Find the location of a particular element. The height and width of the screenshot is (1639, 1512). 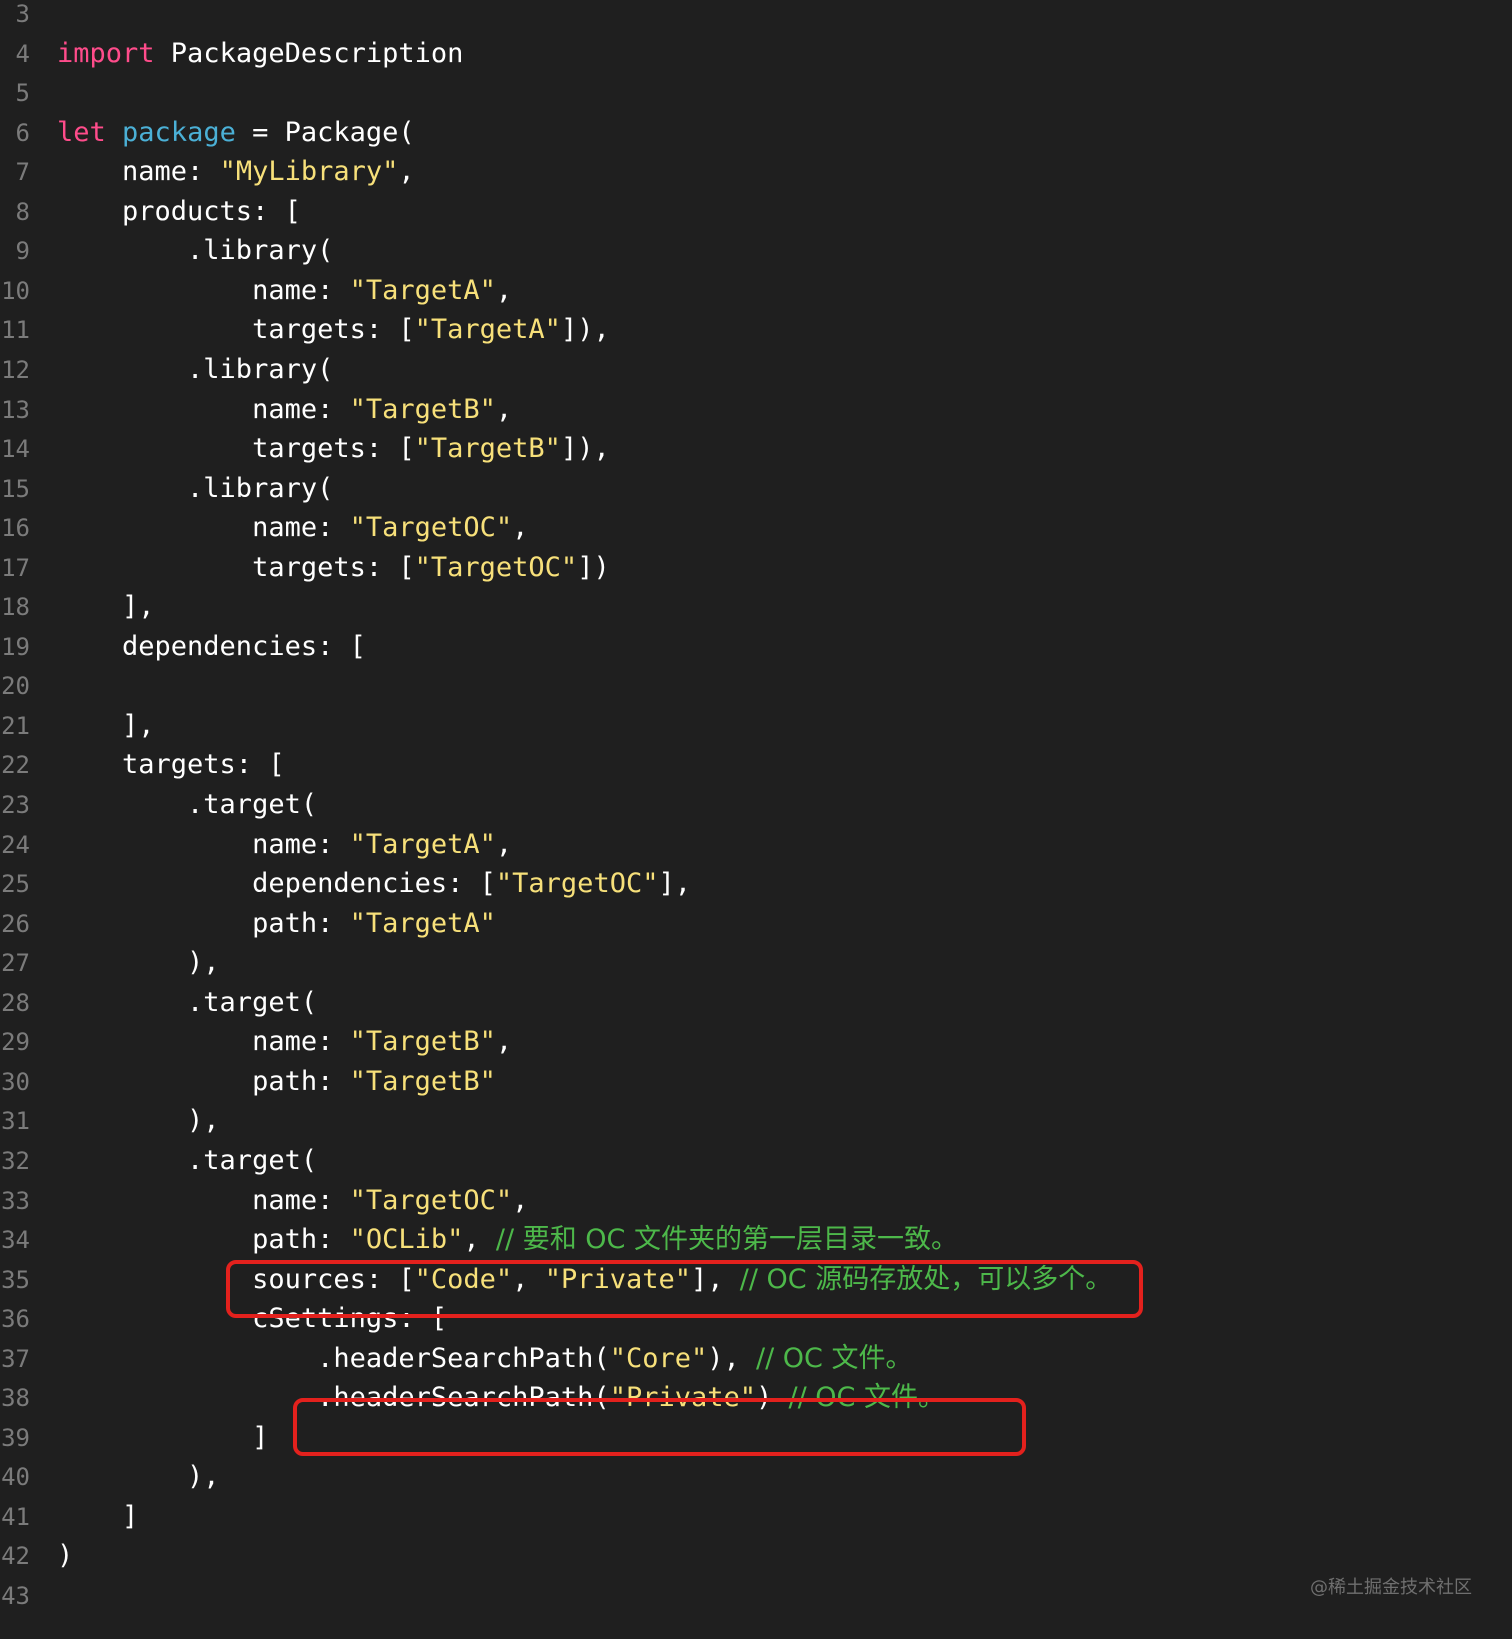

line-number: 20 is located at coordinates (15, 686).